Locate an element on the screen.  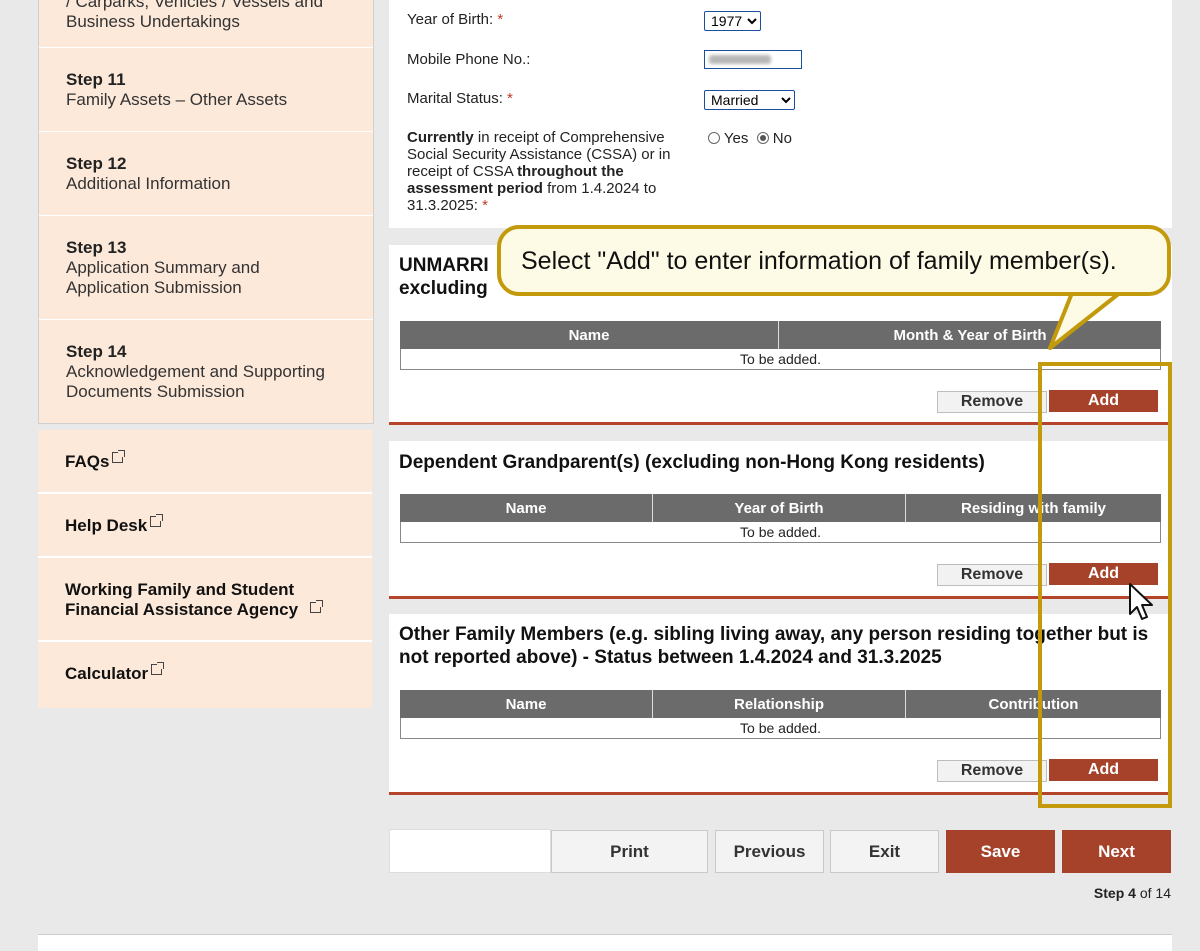
save-button: Save is located at coordinates (1000, 851).